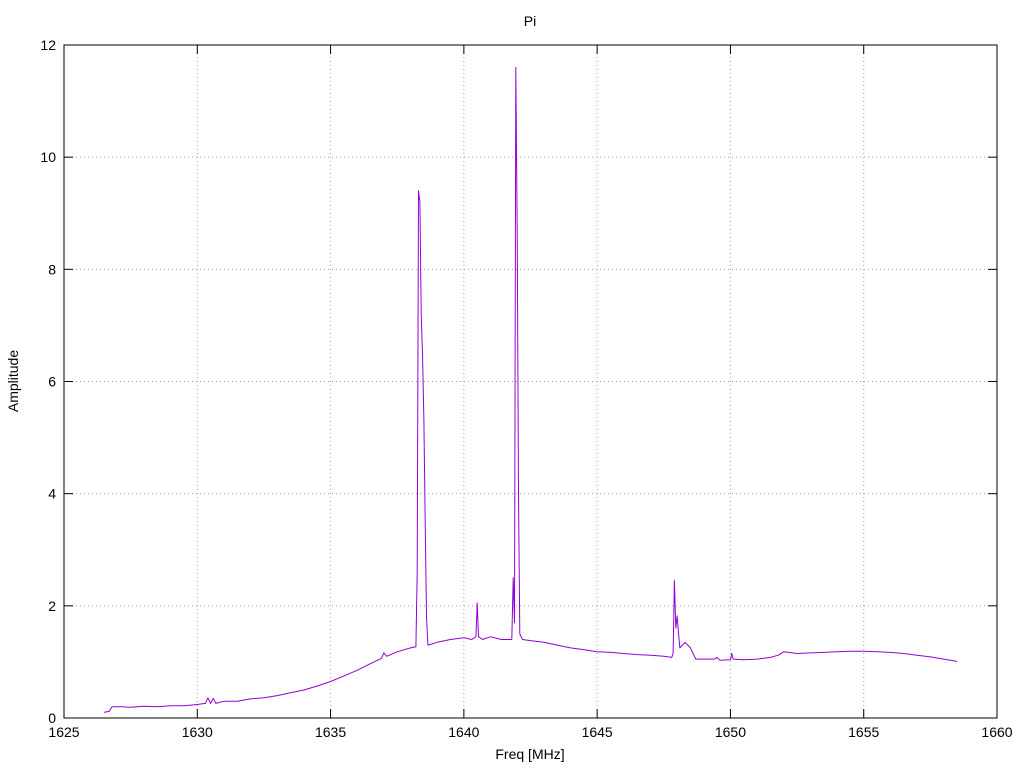  What do you see at coordinates (863, 732) in the screenshot?
I see `x-tick-label: 1655` at bounding box center [863, 732].